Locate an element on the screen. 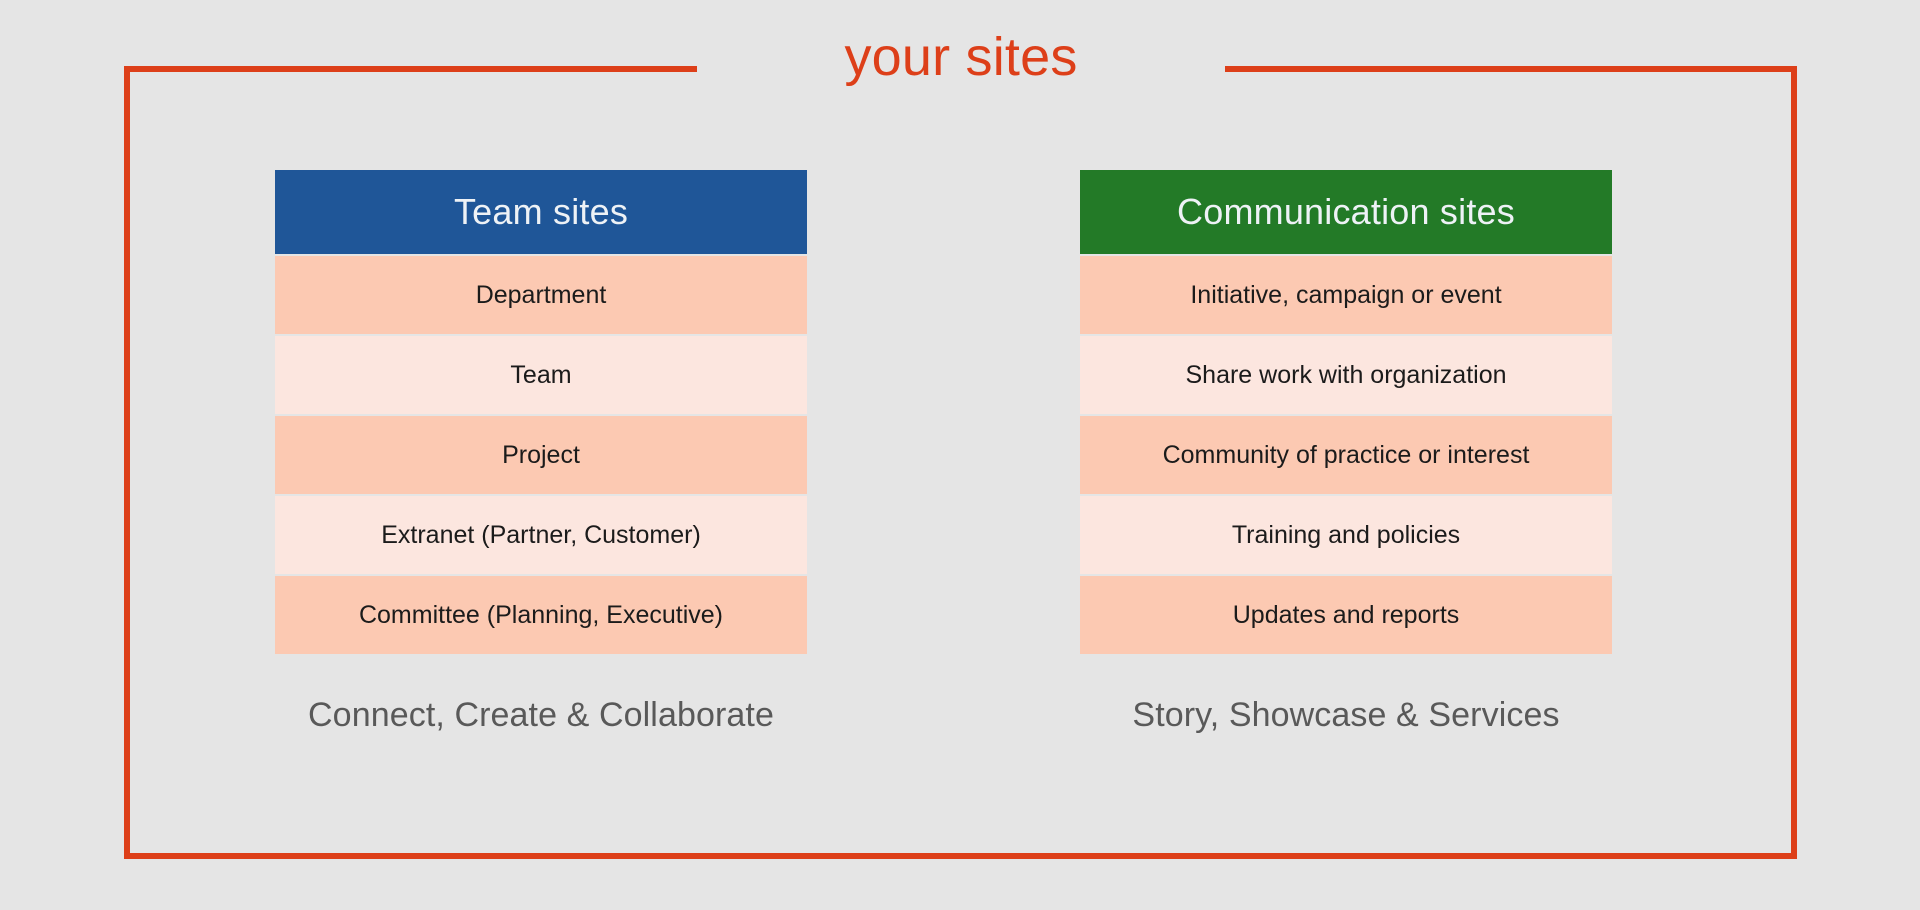  table-row: Team is located at coordinates (541, 375).